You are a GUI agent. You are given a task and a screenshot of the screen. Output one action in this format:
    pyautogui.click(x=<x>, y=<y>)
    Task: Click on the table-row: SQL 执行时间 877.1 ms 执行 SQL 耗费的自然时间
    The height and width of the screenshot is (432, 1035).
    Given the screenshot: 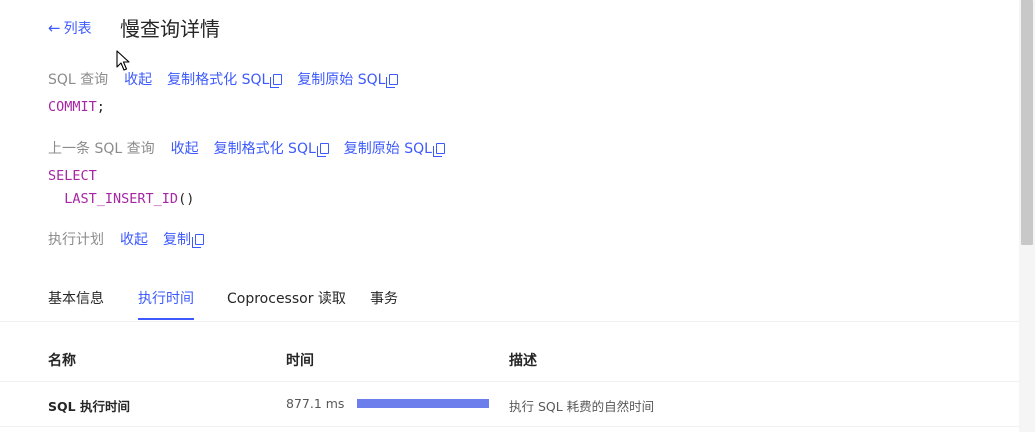 What is the action you would take?
    pyautogui.click(x=509, y=404)
    